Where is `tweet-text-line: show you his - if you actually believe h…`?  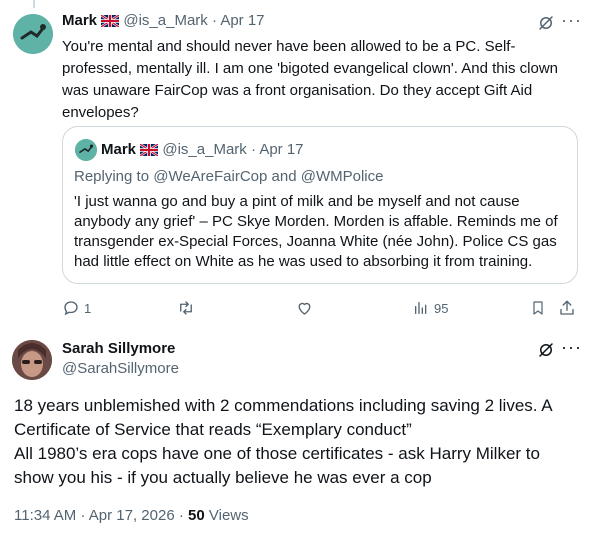 tweet-text-line: show you his - if you actually believe h… is located at coordinates (223, 477).